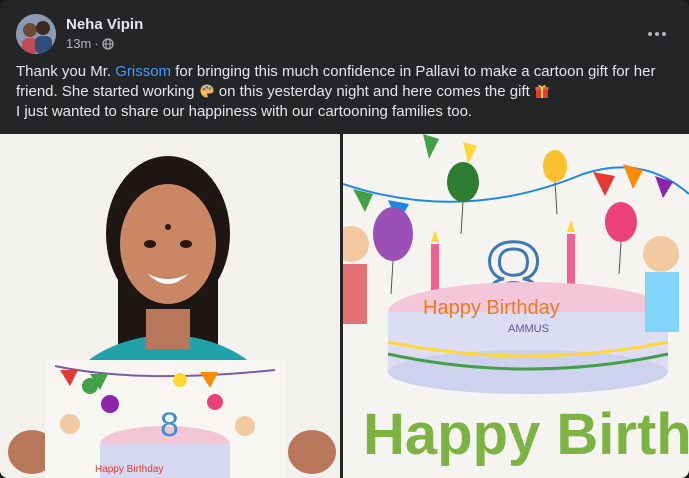 Image resolution: width=689 pixels, height=478 pixels. Describe the element at coordinates (344, 34) in the screenshot. I see `post-header: Neha Vipin 13m ·` at that location.